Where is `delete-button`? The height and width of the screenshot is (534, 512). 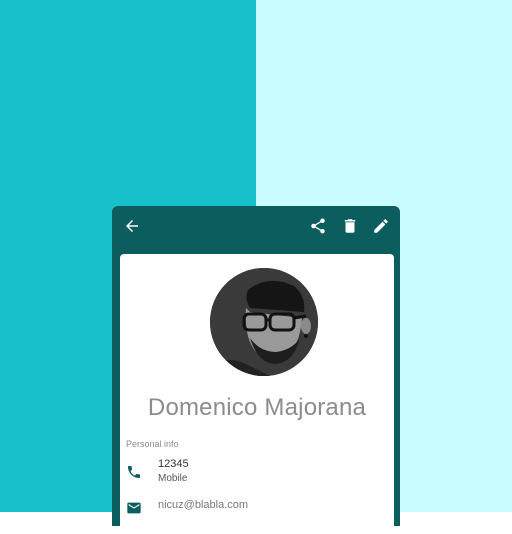 delete-button is located at coordinates (350, 226).